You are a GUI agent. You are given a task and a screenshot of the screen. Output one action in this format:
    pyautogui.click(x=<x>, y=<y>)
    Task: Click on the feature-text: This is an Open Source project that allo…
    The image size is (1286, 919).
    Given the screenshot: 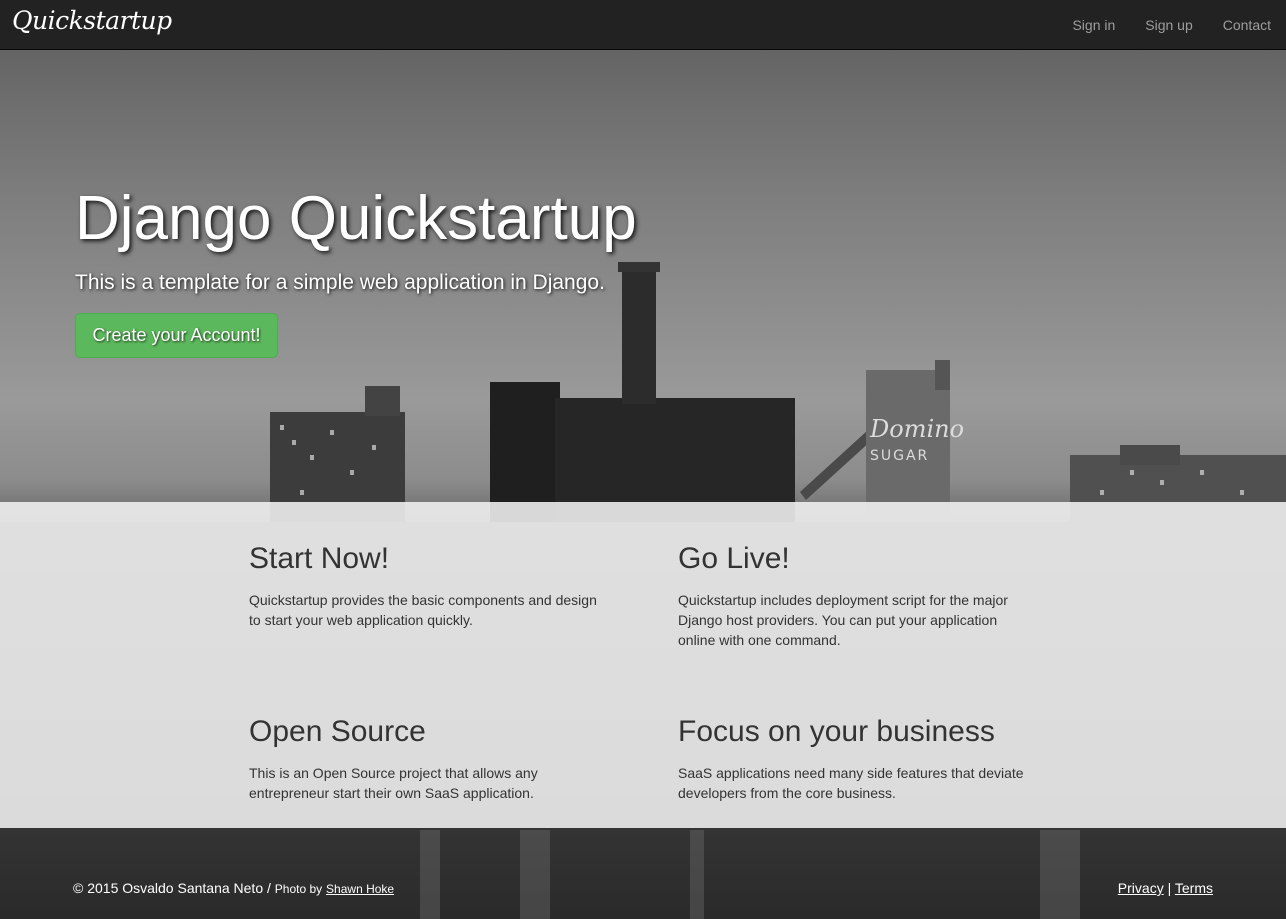 What is the action you would take?
    pyautogui.click(x=393, y=783)
    